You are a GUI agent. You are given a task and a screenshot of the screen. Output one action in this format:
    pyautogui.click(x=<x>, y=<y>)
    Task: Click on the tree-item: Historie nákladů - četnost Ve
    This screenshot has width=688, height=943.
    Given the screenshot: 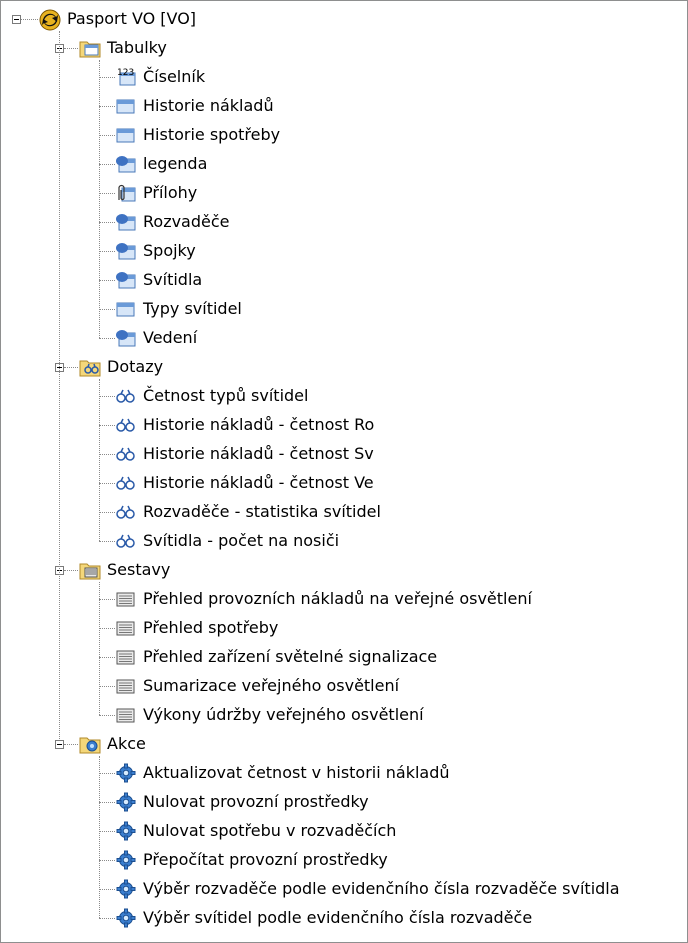 What is the action you would take?
    pyautogui.click(x=244, y=483)
    